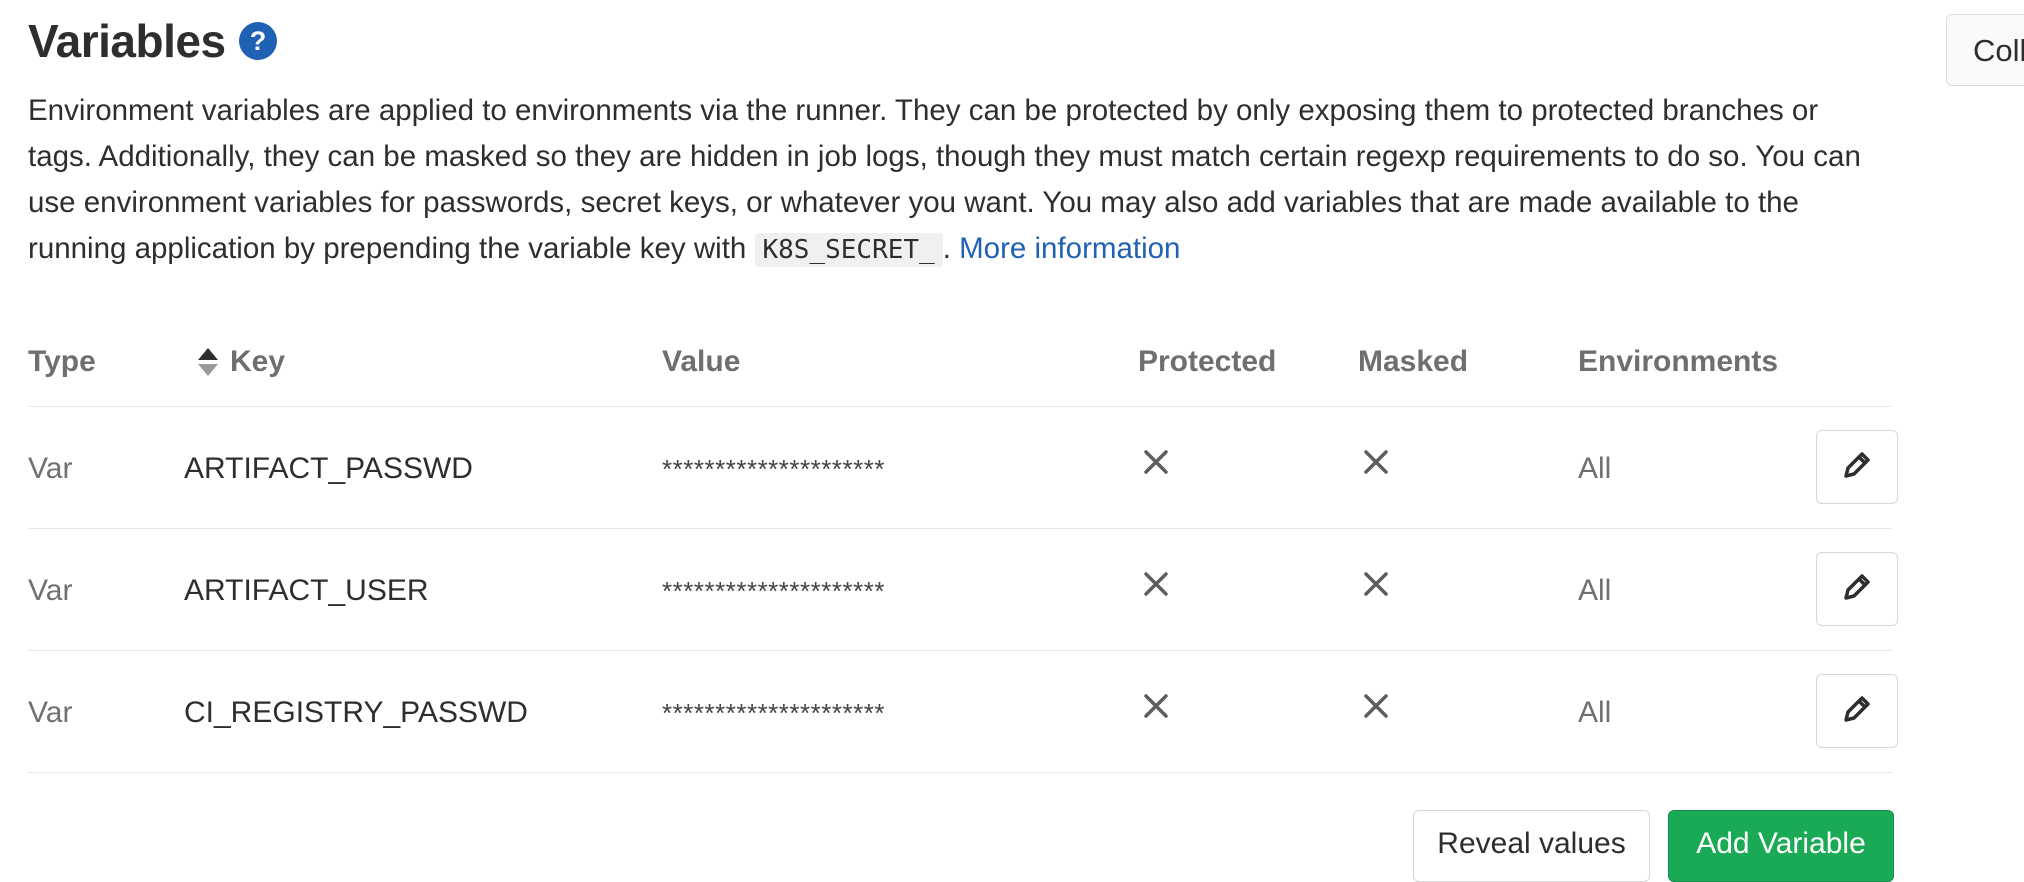 The image size is (2024, 882). What do you see at coordinates (951, 248) in the screenshot?
I see `description-text-end: .` at bounding box center [951, 248].